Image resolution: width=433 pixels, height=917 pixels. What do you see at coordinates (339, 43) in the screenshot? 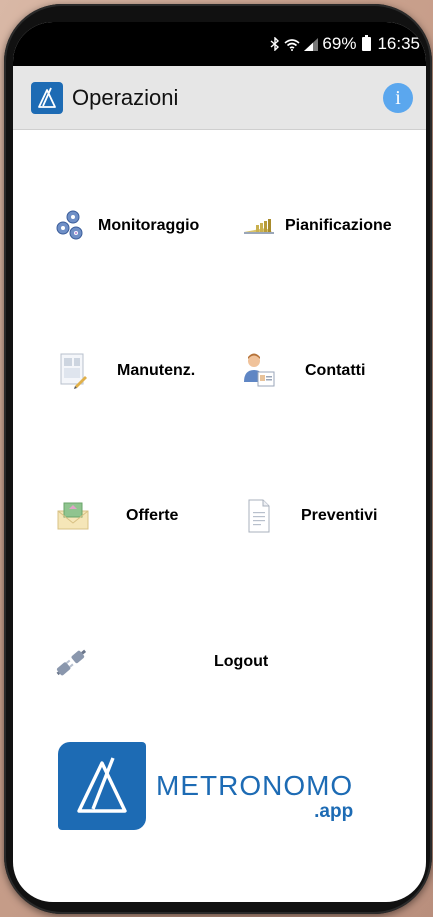
I see `battery-percent: 69%` at bounding box center [339, 43].